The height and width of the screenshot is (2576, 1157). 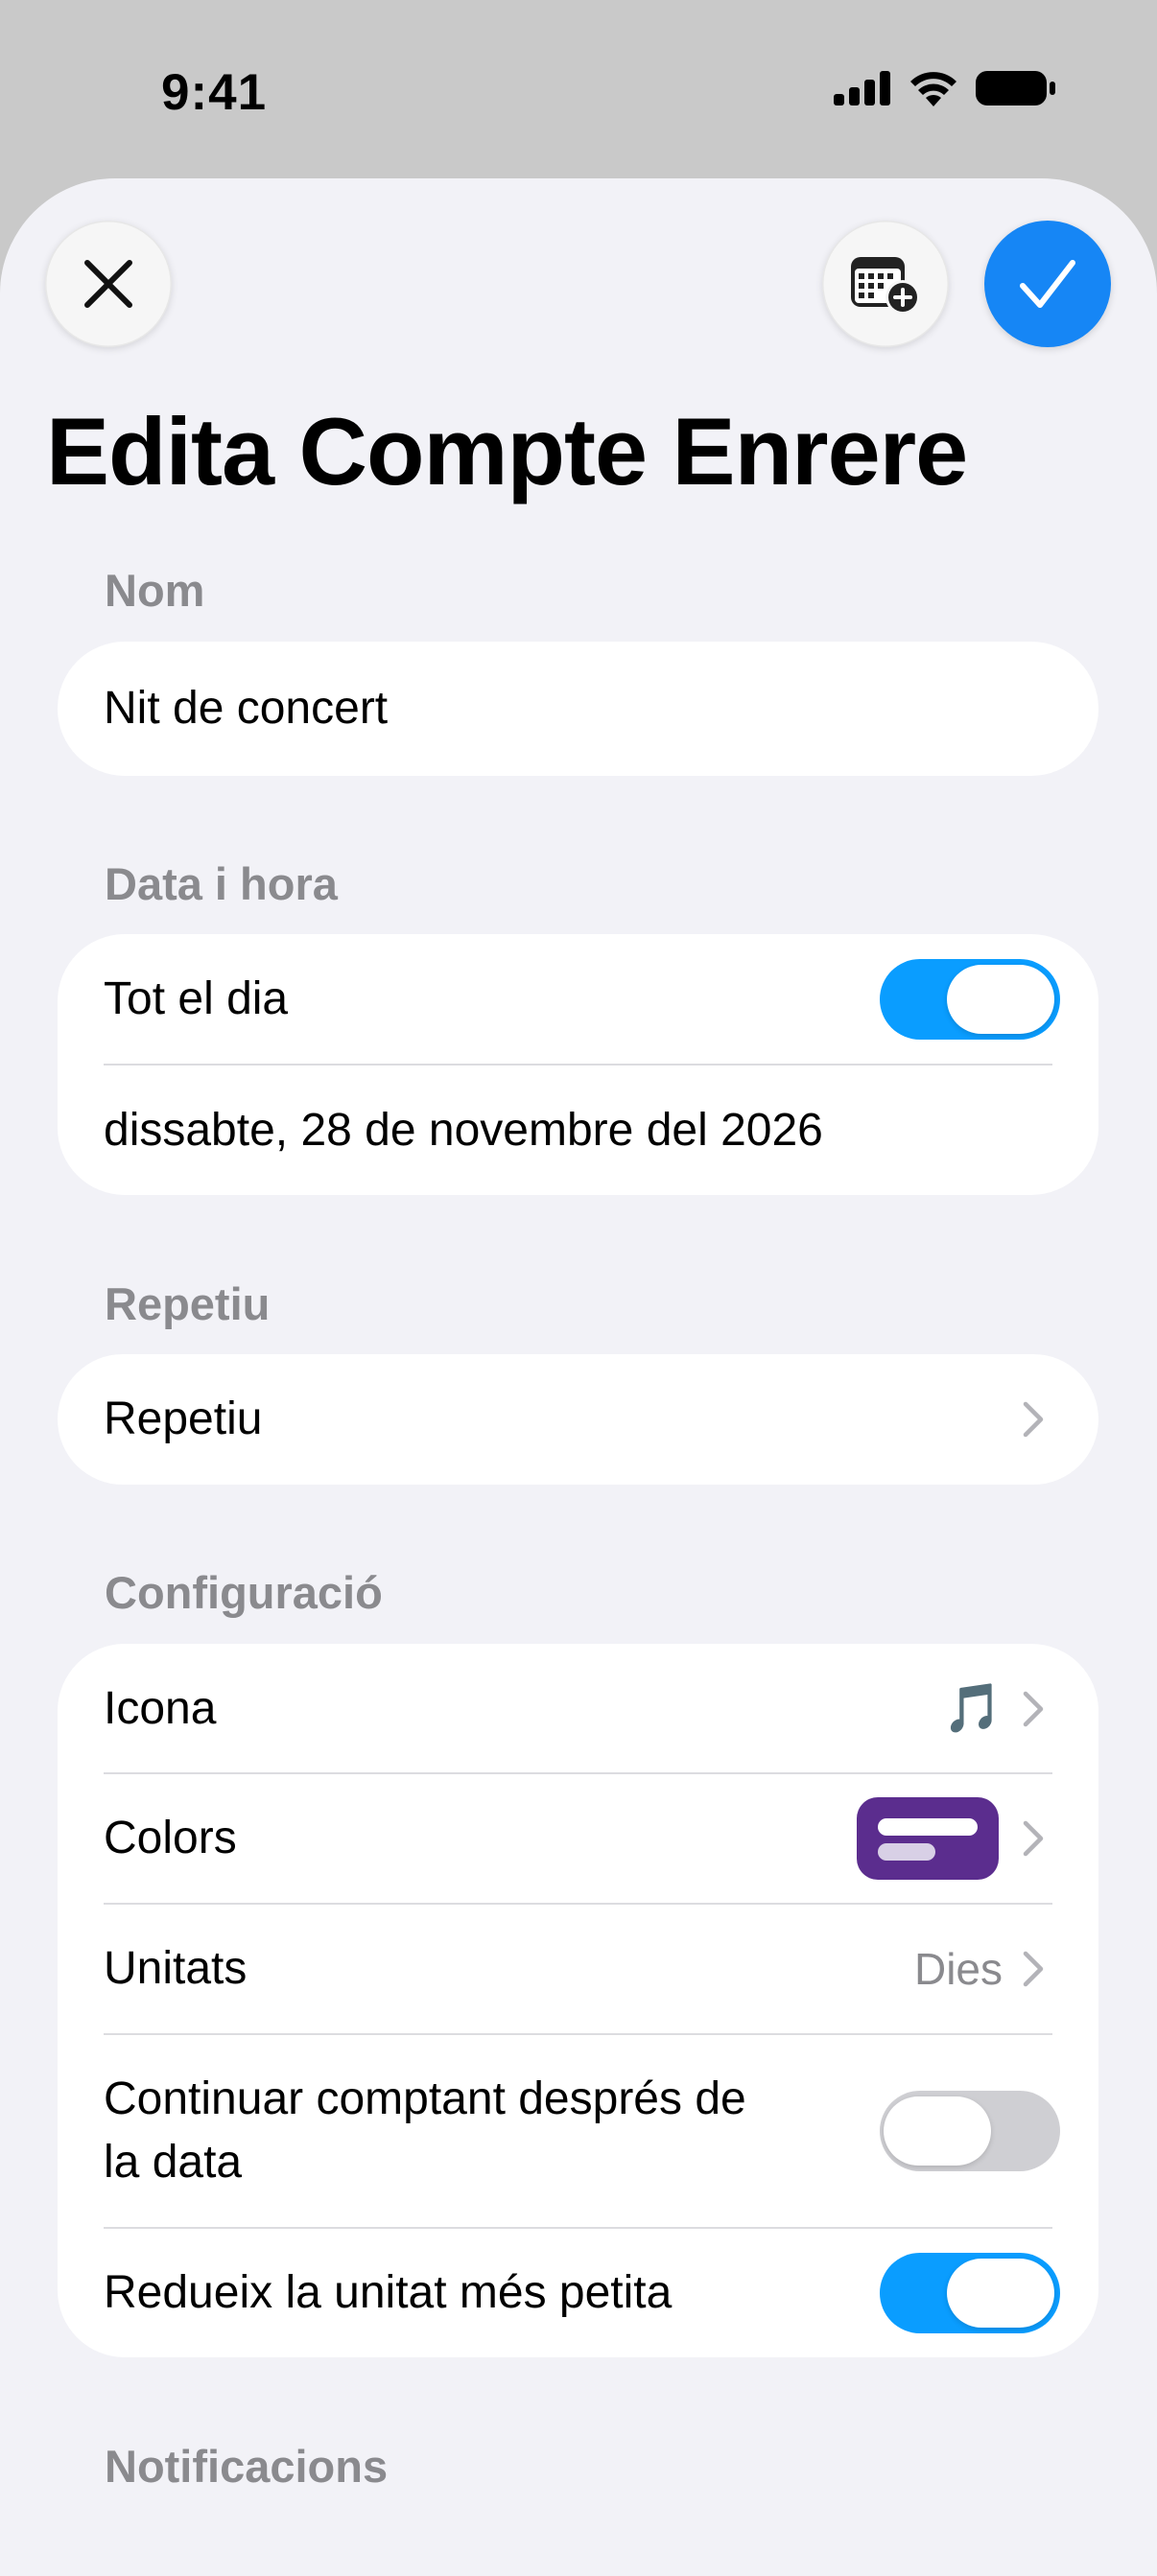 I want to click on date-value: dissabte, 28 de novembre del 2026, so click(x=463, y=1130).